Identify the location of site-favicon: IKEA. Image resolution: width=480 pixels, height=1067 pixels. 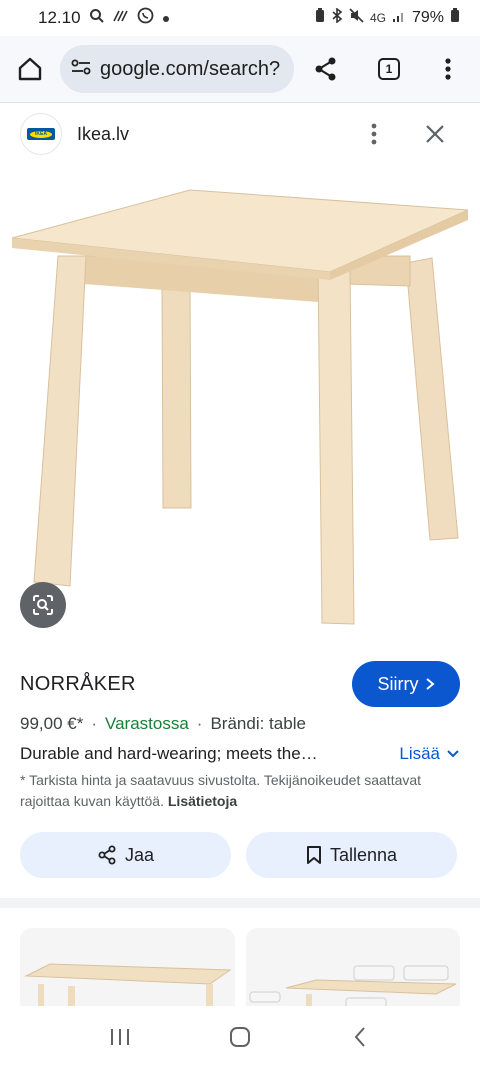
(41, 134).